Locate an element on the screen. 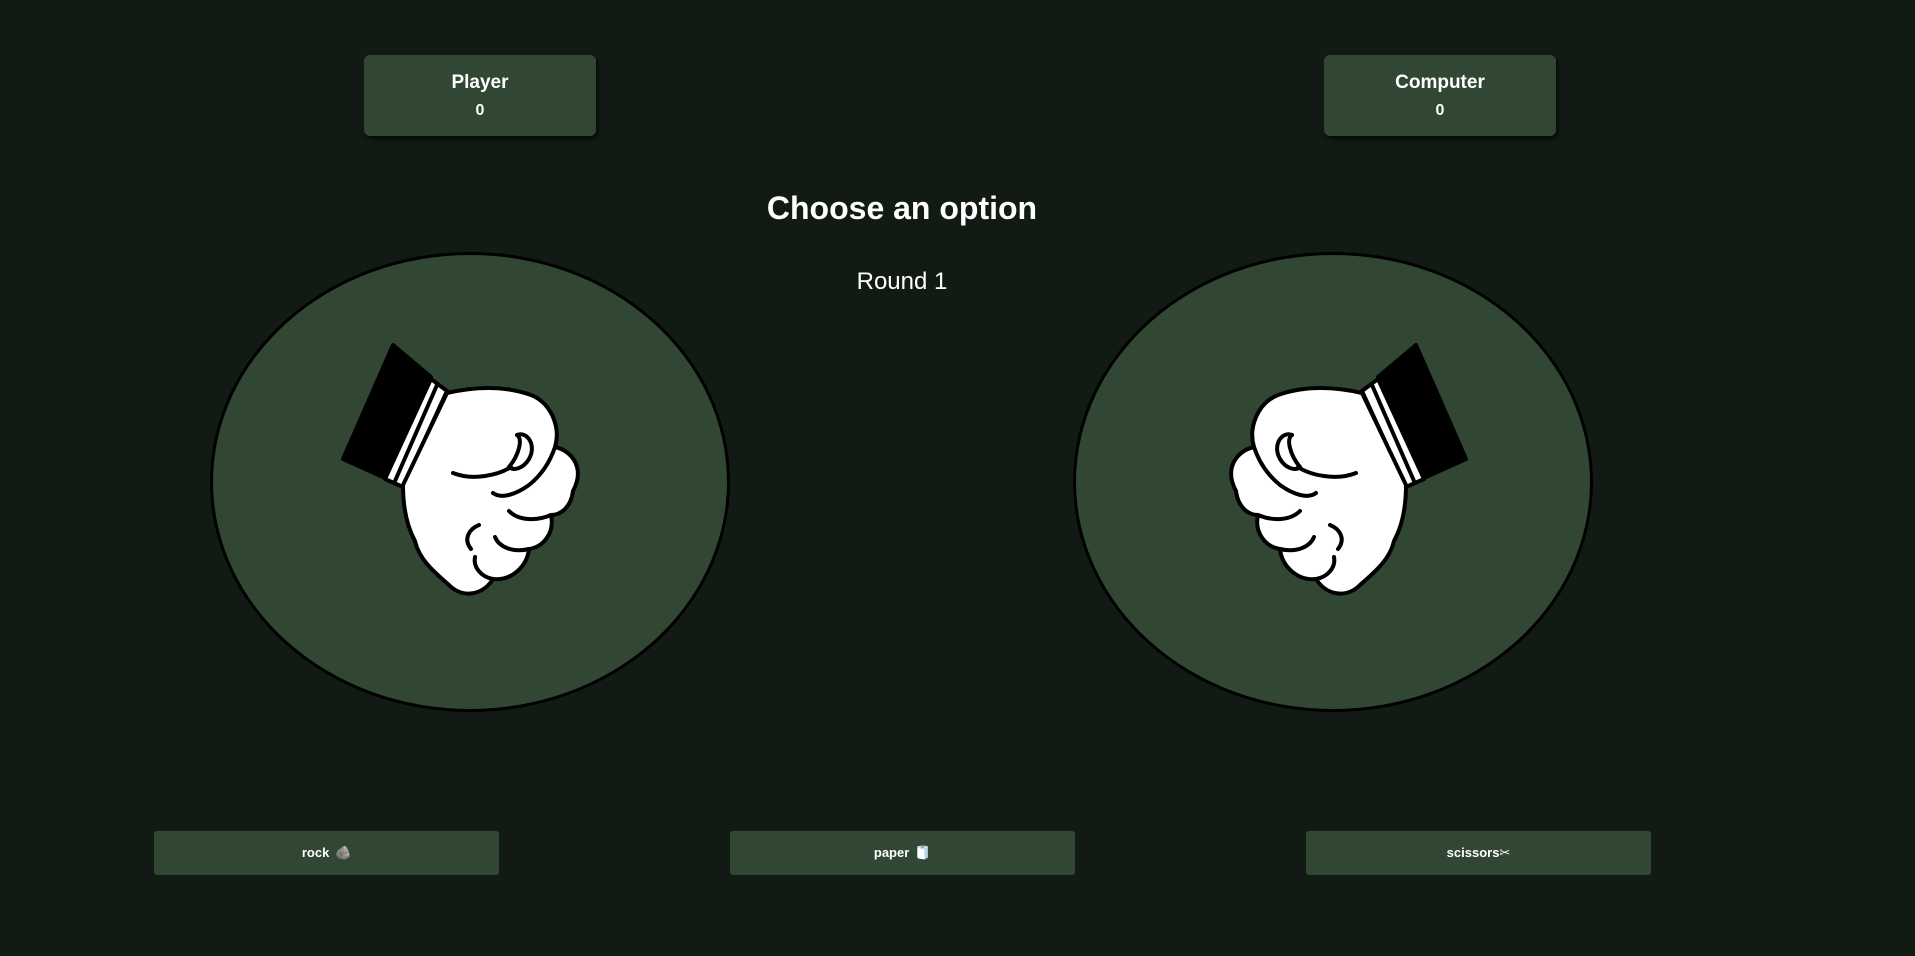  rock-button-label: rock is located at coordinates (315, 852).